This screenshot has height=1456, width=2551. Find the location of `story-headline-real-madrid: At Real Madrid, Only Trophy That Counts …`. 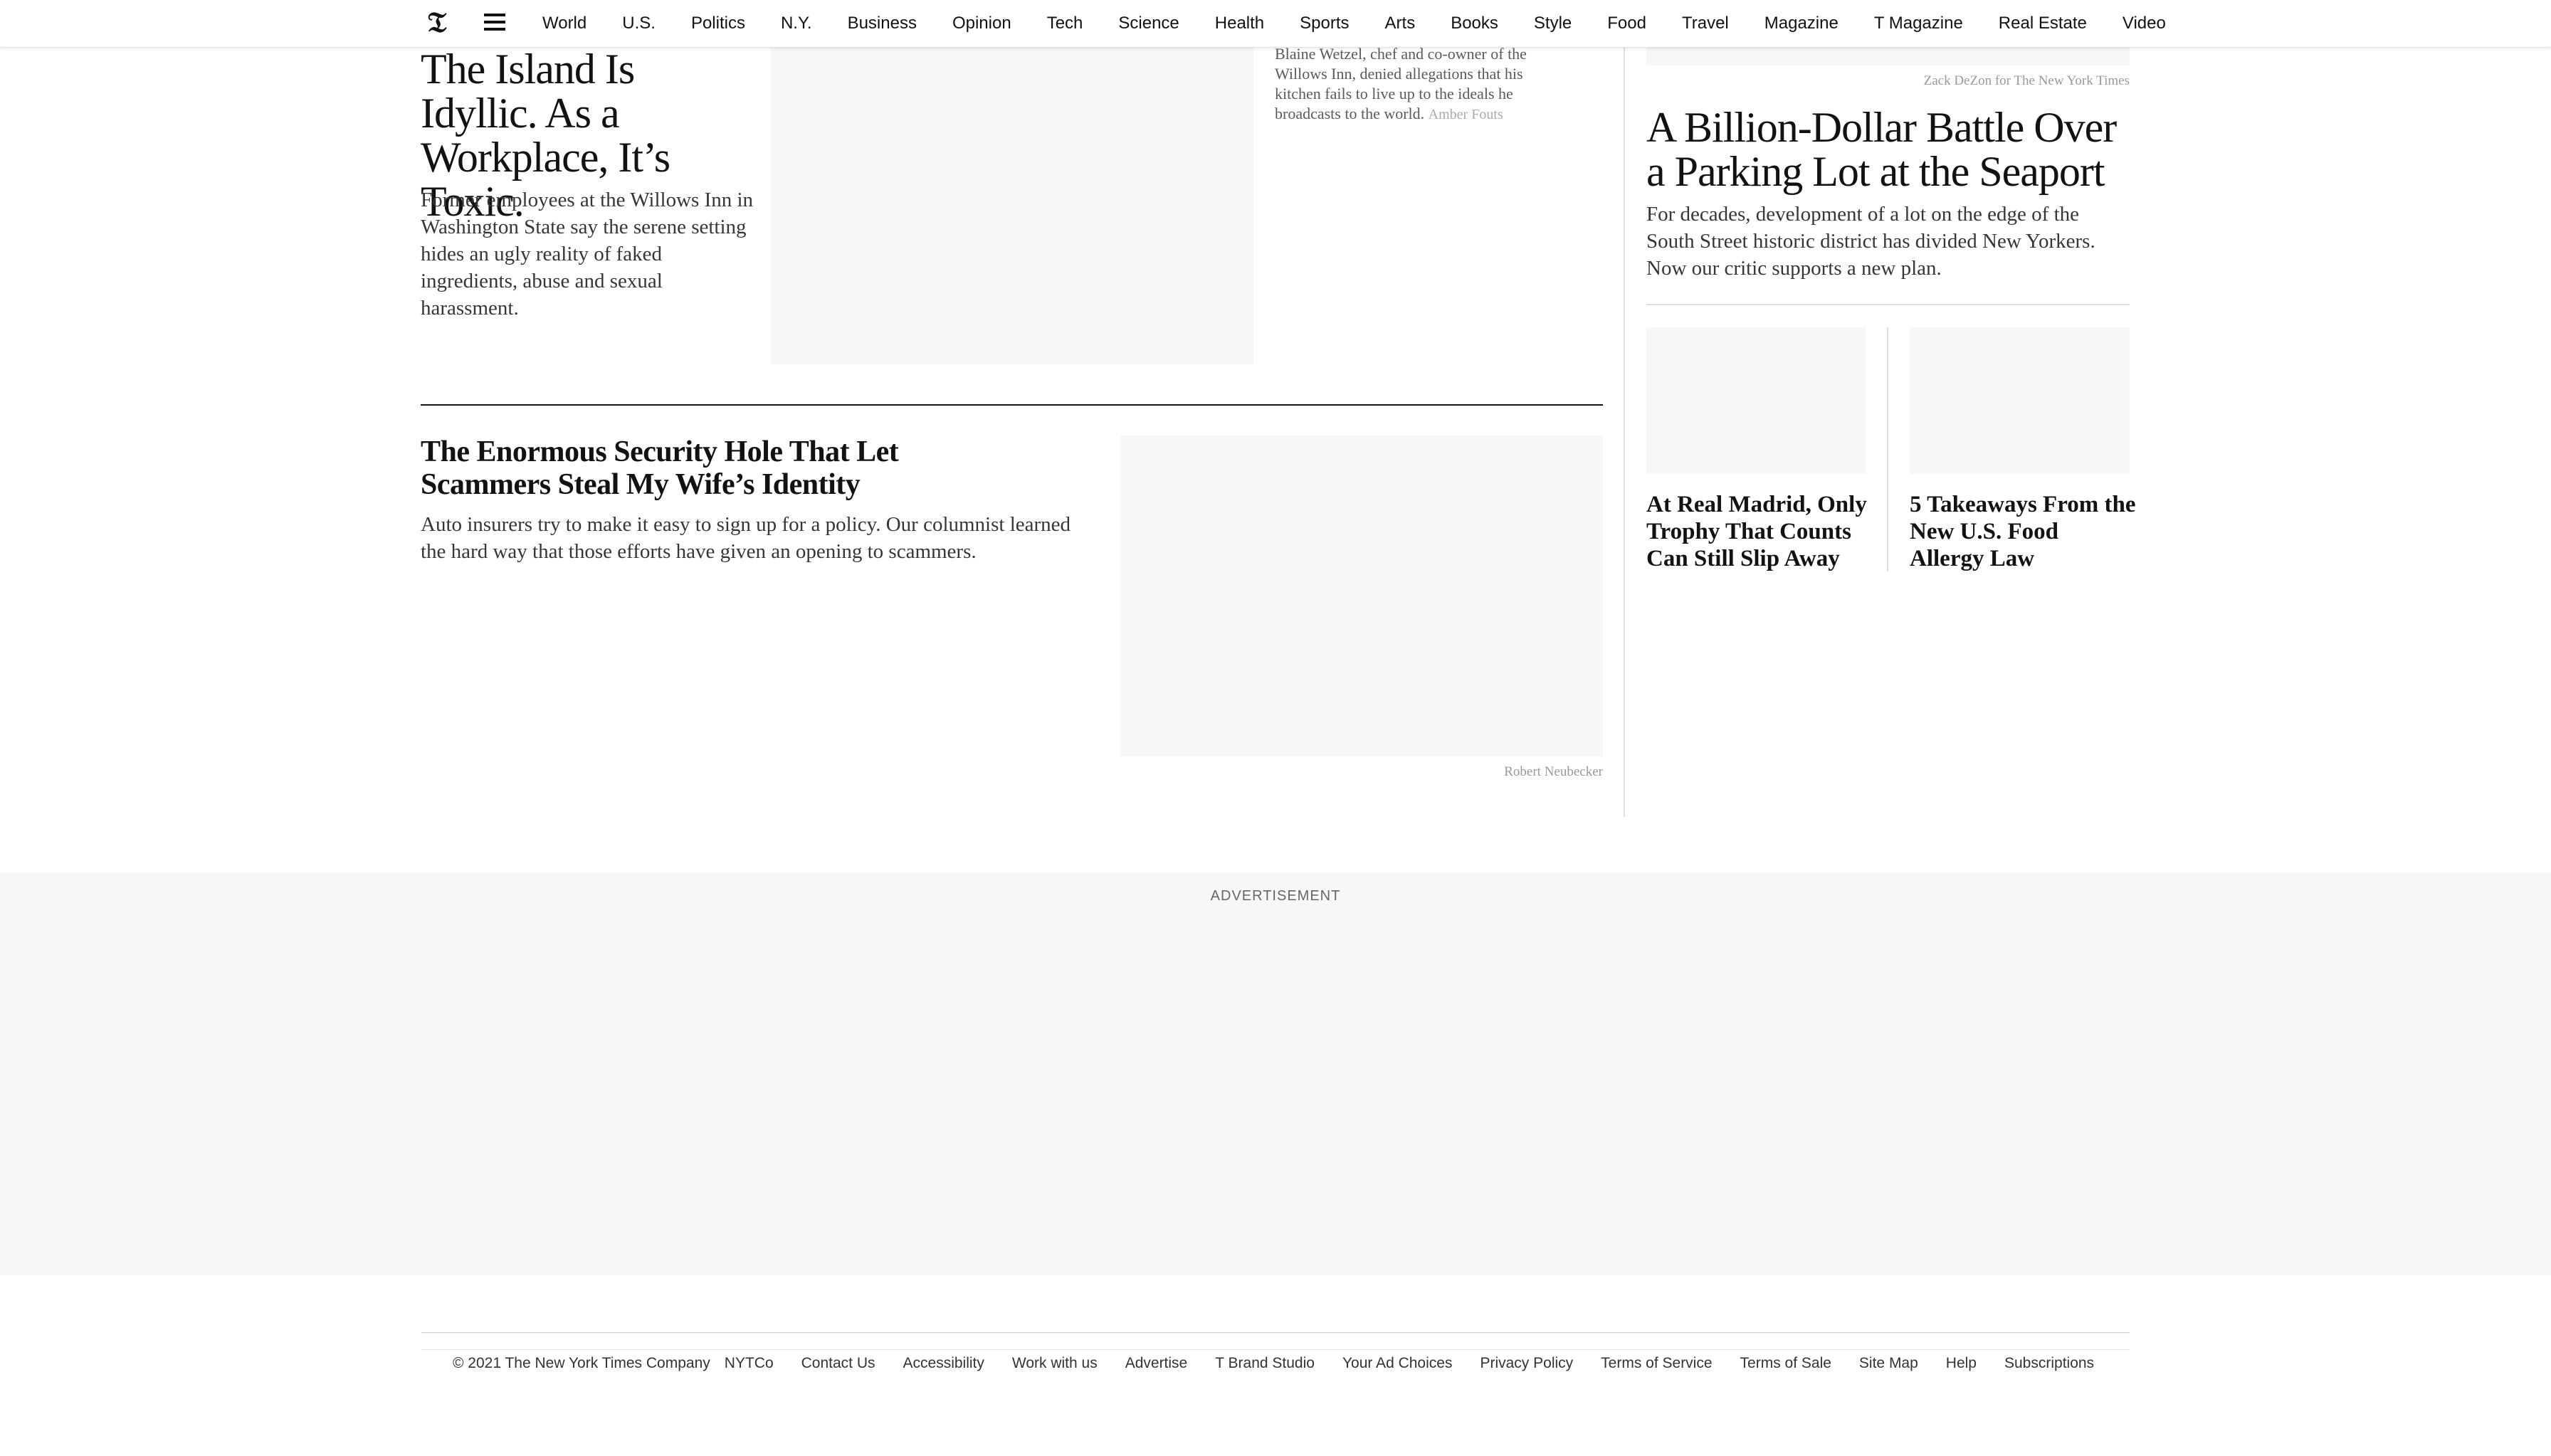

story-headline-real-madrid: At Real Madrid, Only Trophy That Counts … is located at coordinates (1760, 531).